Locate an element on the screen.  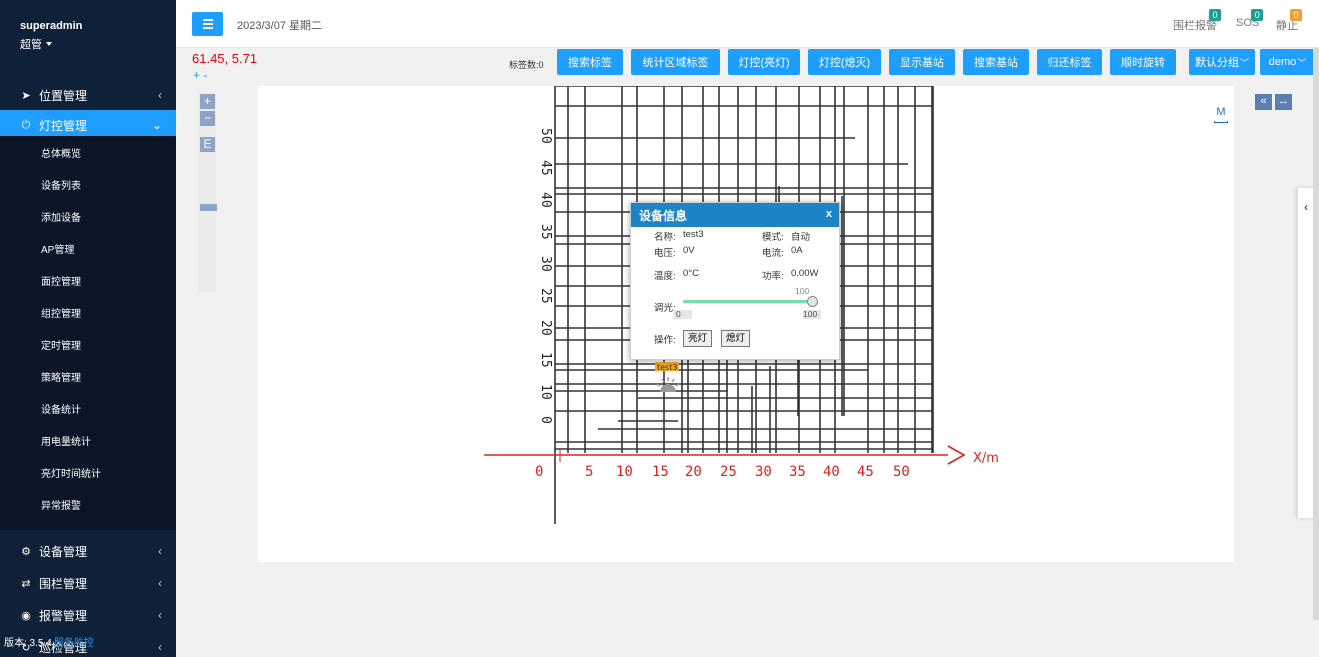
submenu-item: 设备统计 is located at coordinates (88, 408).